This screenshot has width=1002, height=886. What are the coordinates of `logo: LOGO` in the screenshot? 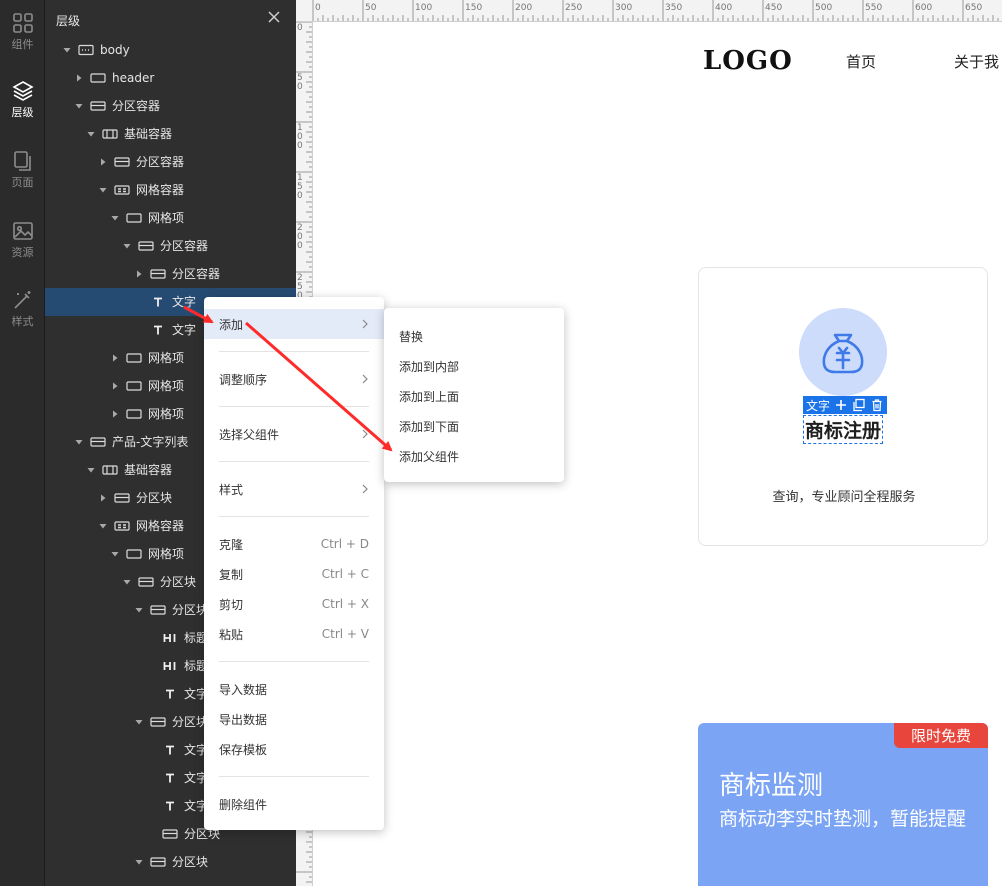 It's located at (748, 61).